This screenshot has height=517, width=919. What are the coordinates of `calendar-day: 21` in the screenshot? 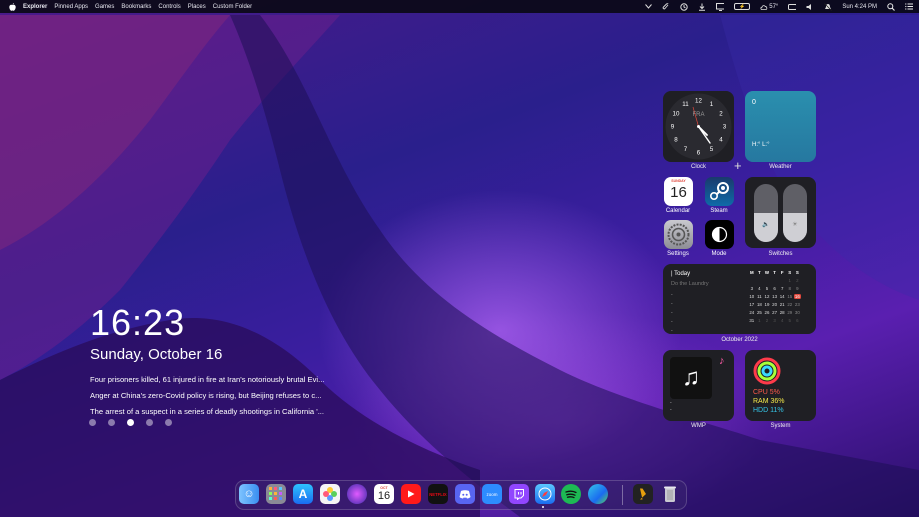 It's located at (782, 304).